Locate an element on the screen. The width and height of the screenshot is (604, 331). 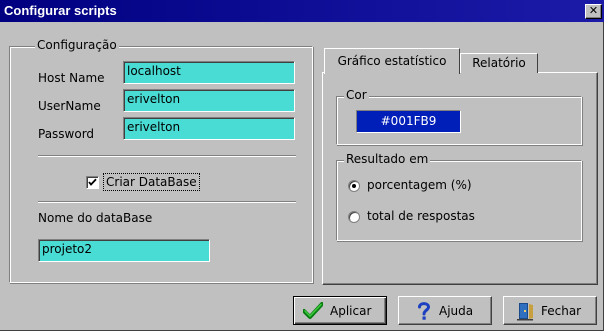
username-label: UserName is located at coordinates (69, 106).